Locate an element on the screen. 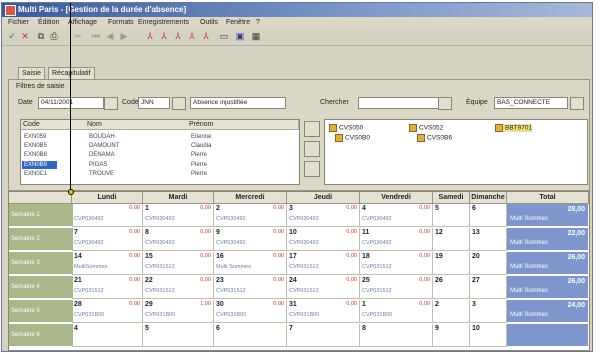 The width and height of the screenshot is (599, 353). tree-node-selected: BBT9701 is located at coordinates (514, 128).